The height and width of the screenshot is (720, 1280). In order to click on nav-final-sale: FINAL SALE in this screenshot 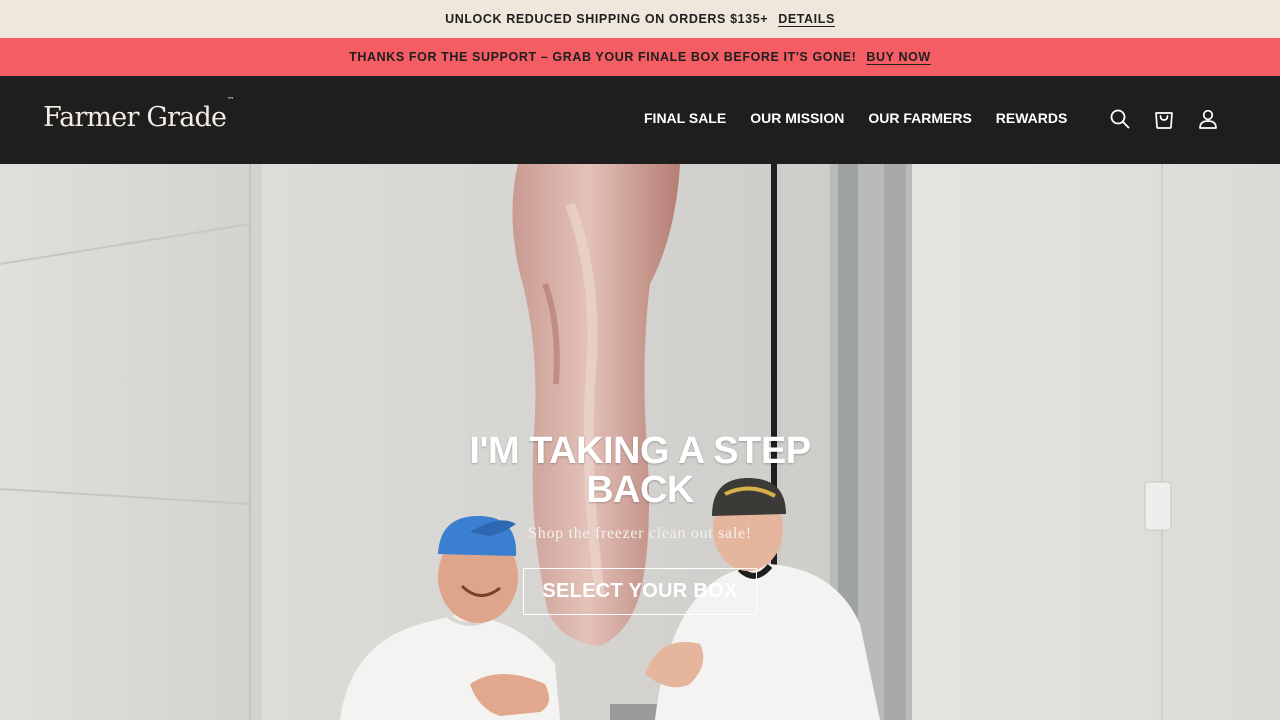, I will do `click(685, 118)`.